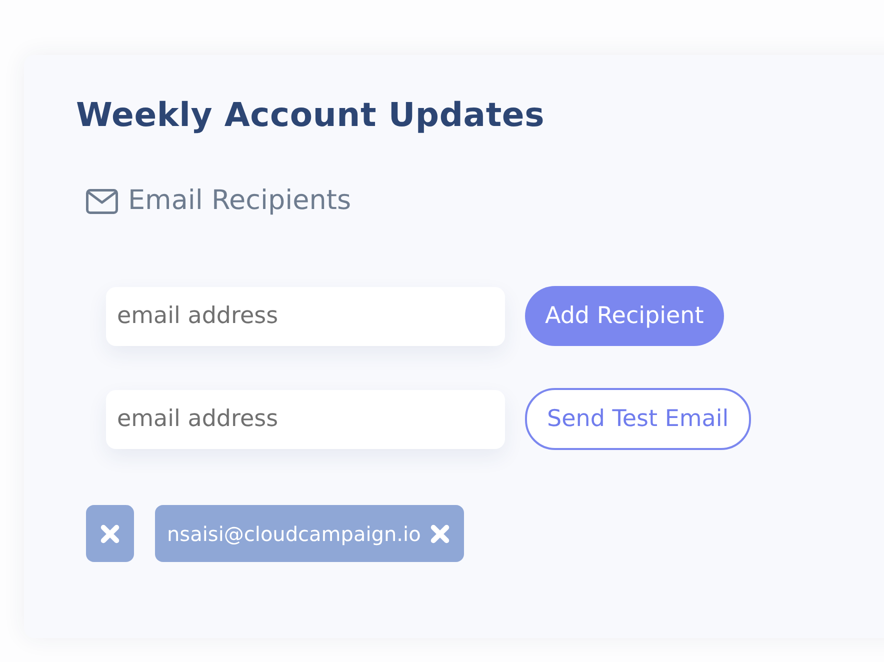  I want to click on empty-recipient-tag, so click(110, 533).